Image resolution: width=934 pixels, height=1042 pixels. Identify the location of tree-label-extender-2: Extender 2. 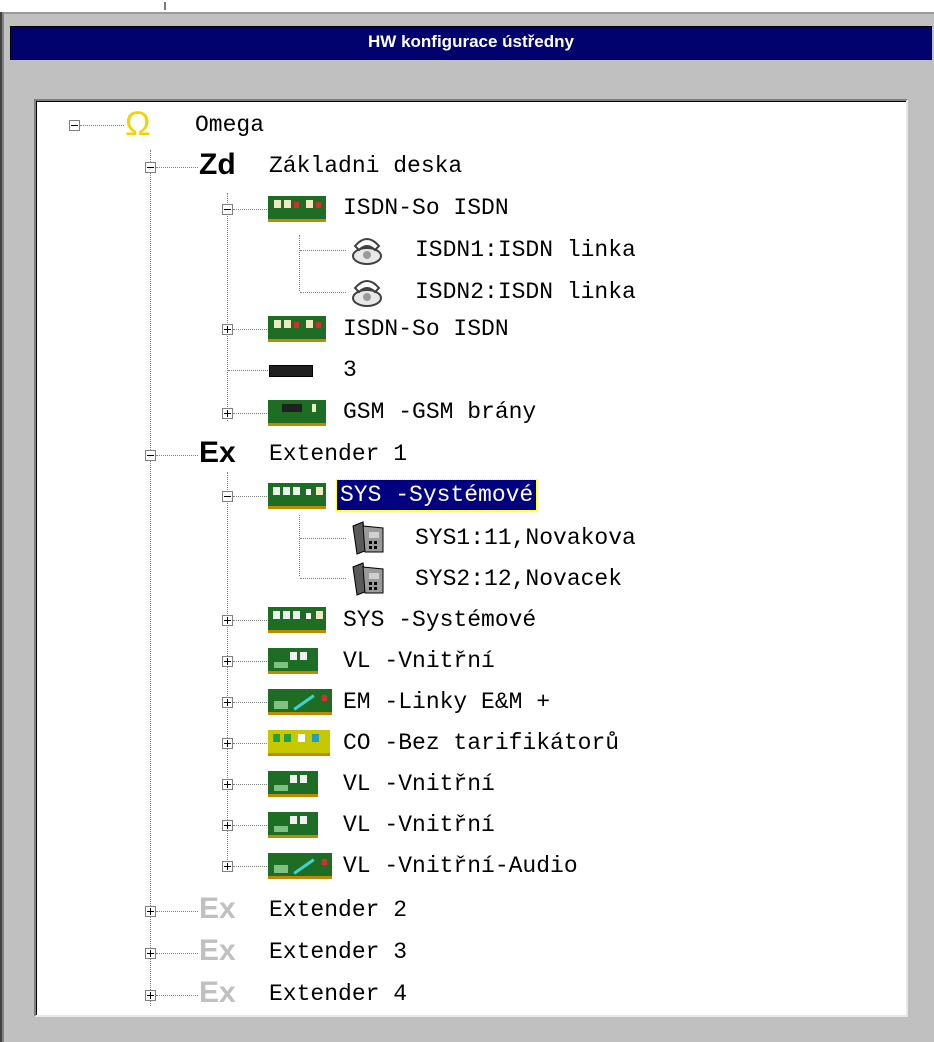
(338, 910).